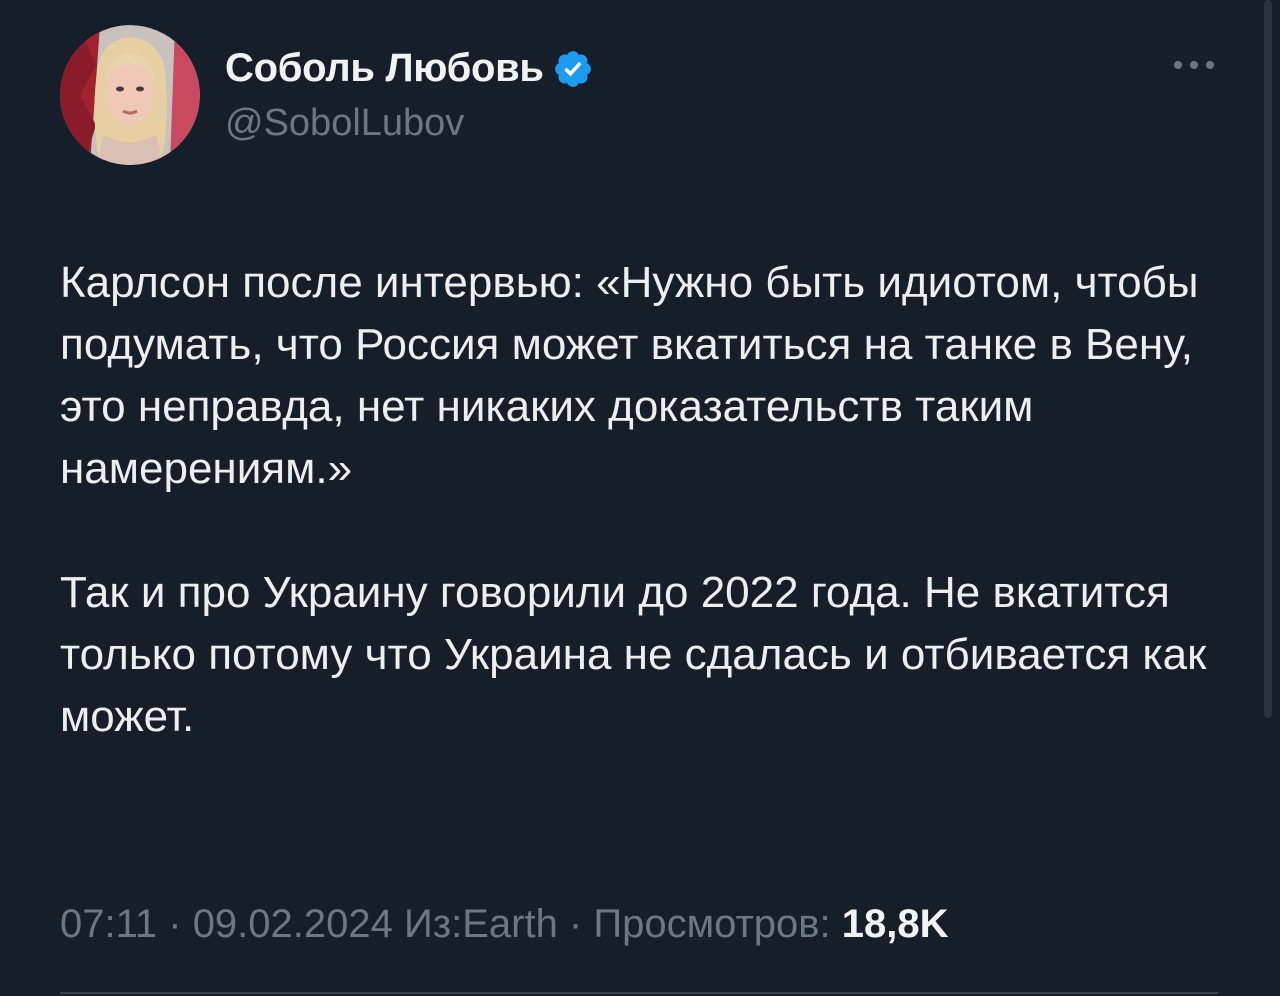  What do you see at coordinates (572, 69) in the screenshot?
I see `verified-badge-icon` at bounding box center [572, 69].